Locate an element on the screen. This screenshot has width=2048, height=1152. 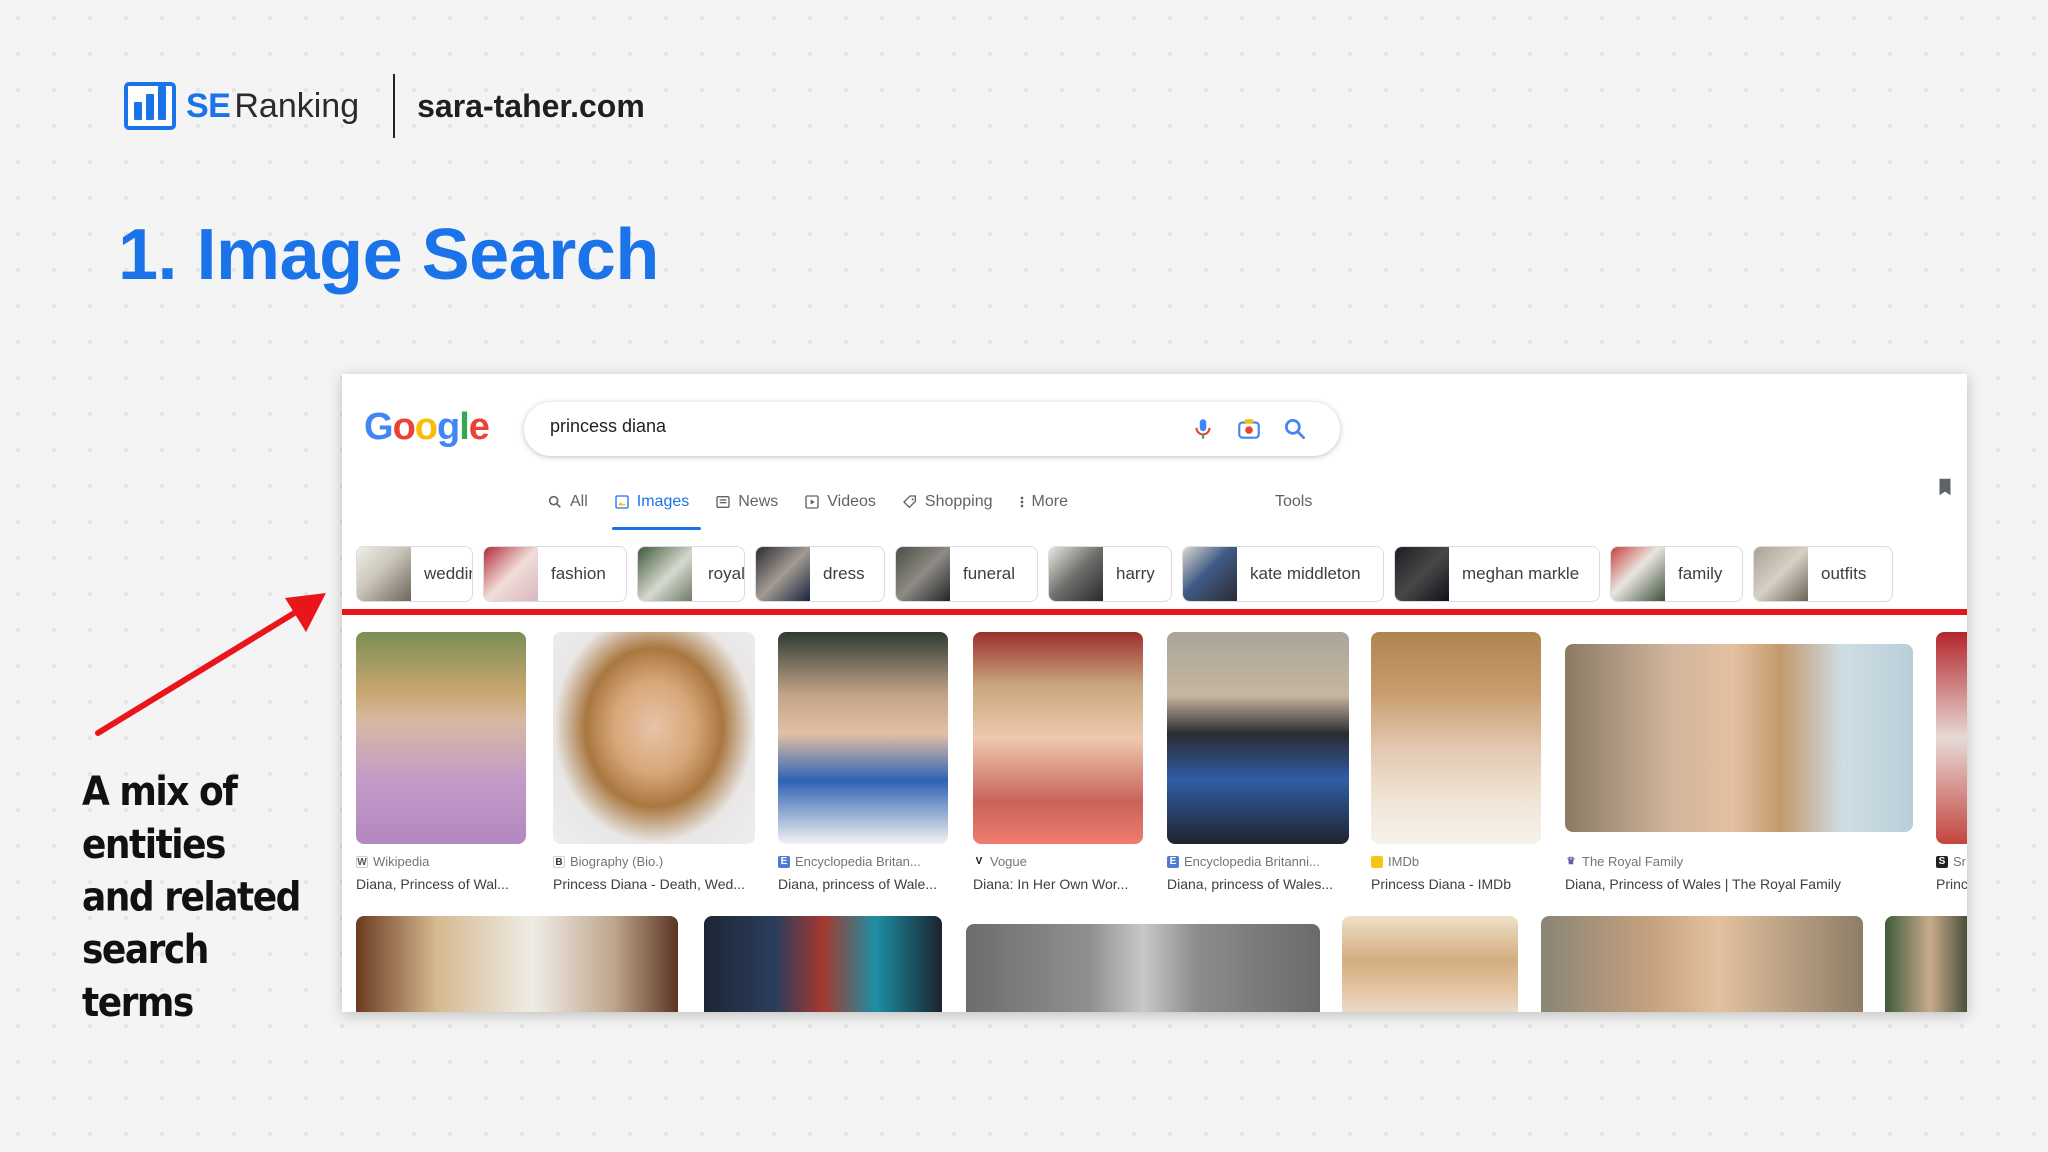
image-result: S Sr Princ is located at coordinates (1951, 762).